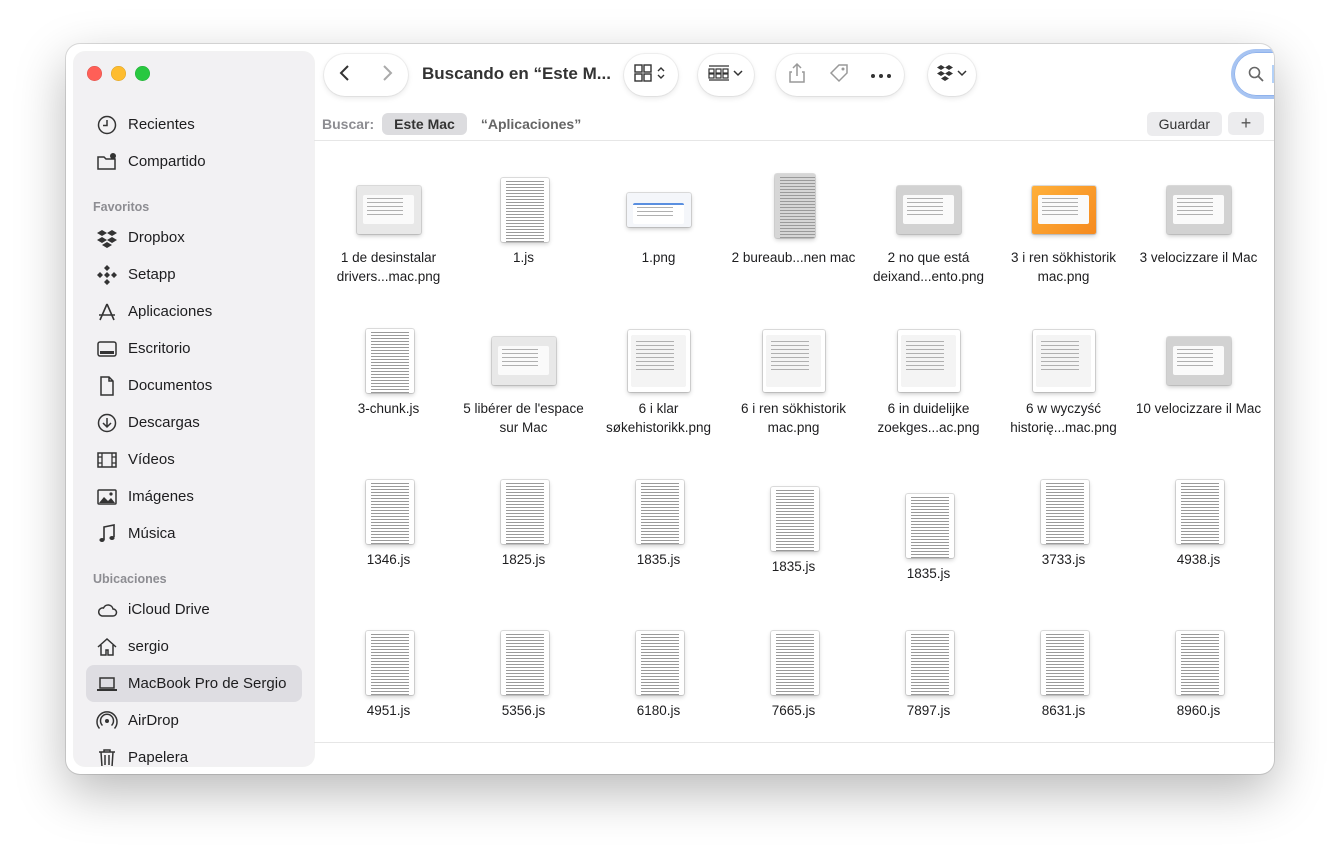 This screenshot has width=1340, height=861. Describe the element at coordinates (151, 459) in the screenshot. I see `sidebar-item-label: Vídeos` at that location.